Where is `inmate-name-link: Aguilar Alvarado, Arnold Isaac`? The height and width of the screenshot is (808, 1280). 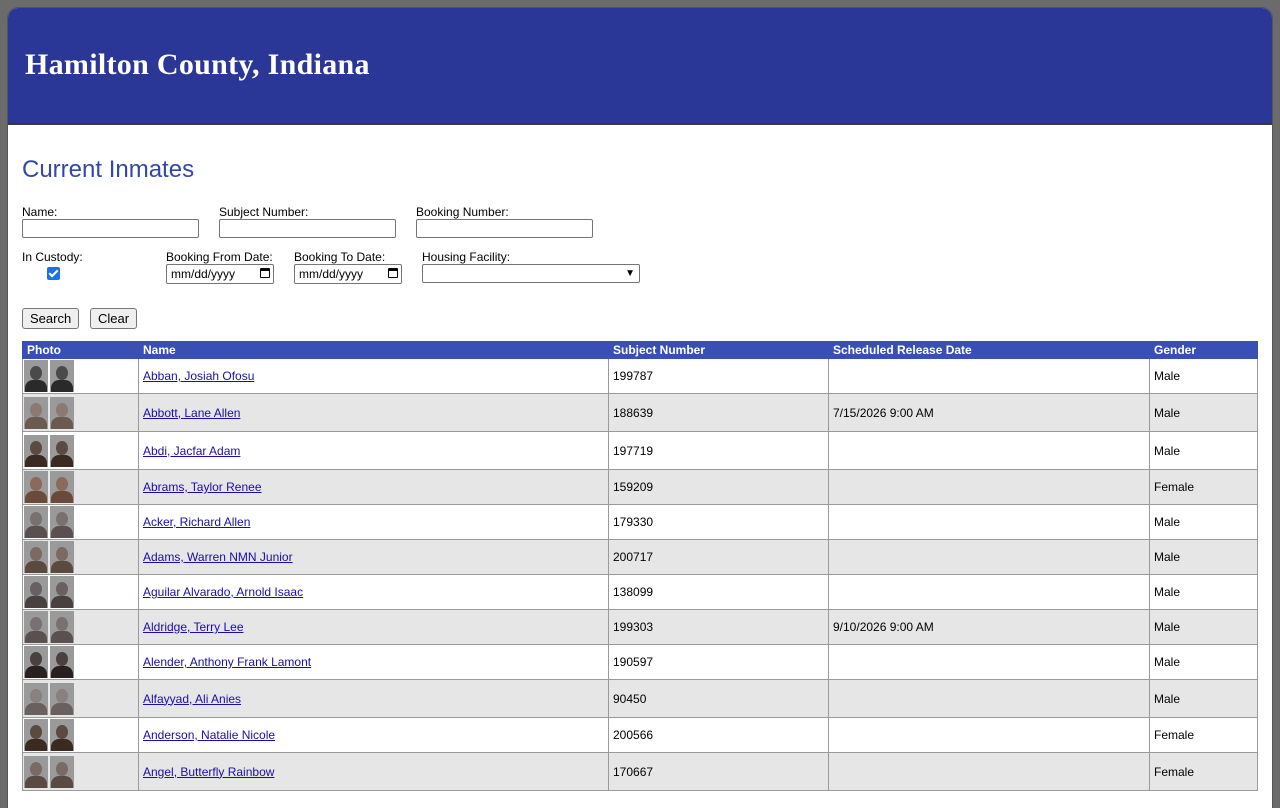 inmate-name-link: Aguilar Alvarado, Arnold Isaac is located at coordinates (223, 592).